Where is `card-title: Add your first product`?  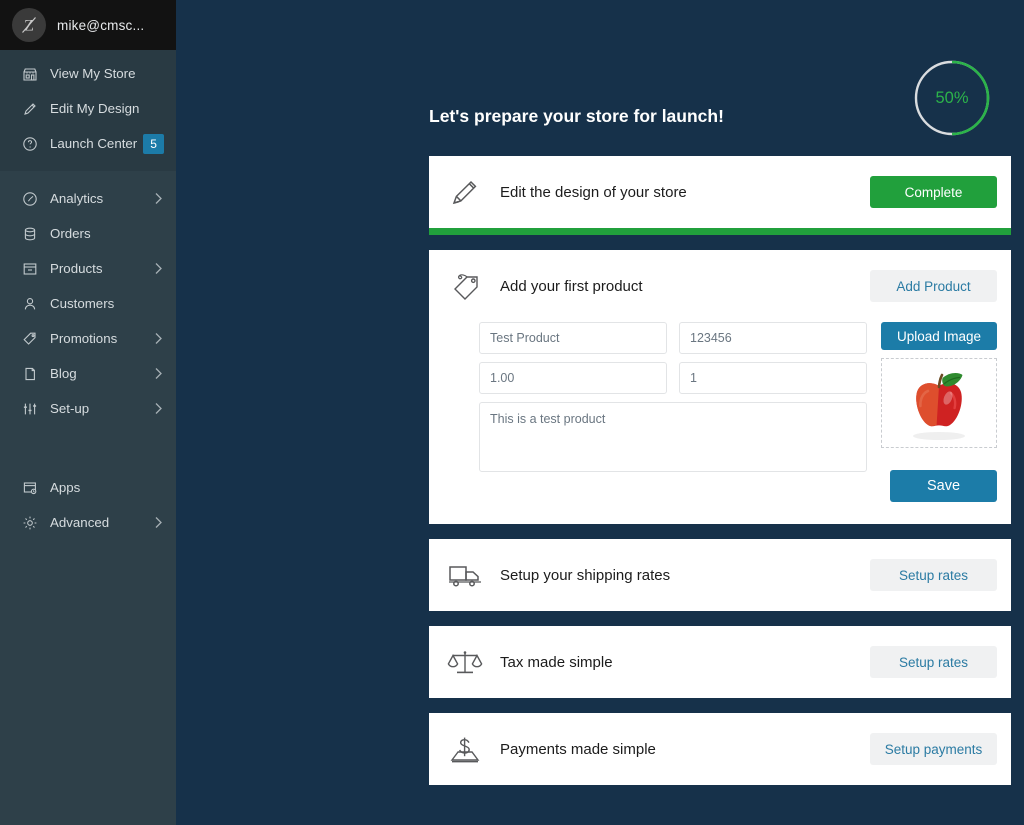 card-title: Add your first product is located at coordinates (571, 286).